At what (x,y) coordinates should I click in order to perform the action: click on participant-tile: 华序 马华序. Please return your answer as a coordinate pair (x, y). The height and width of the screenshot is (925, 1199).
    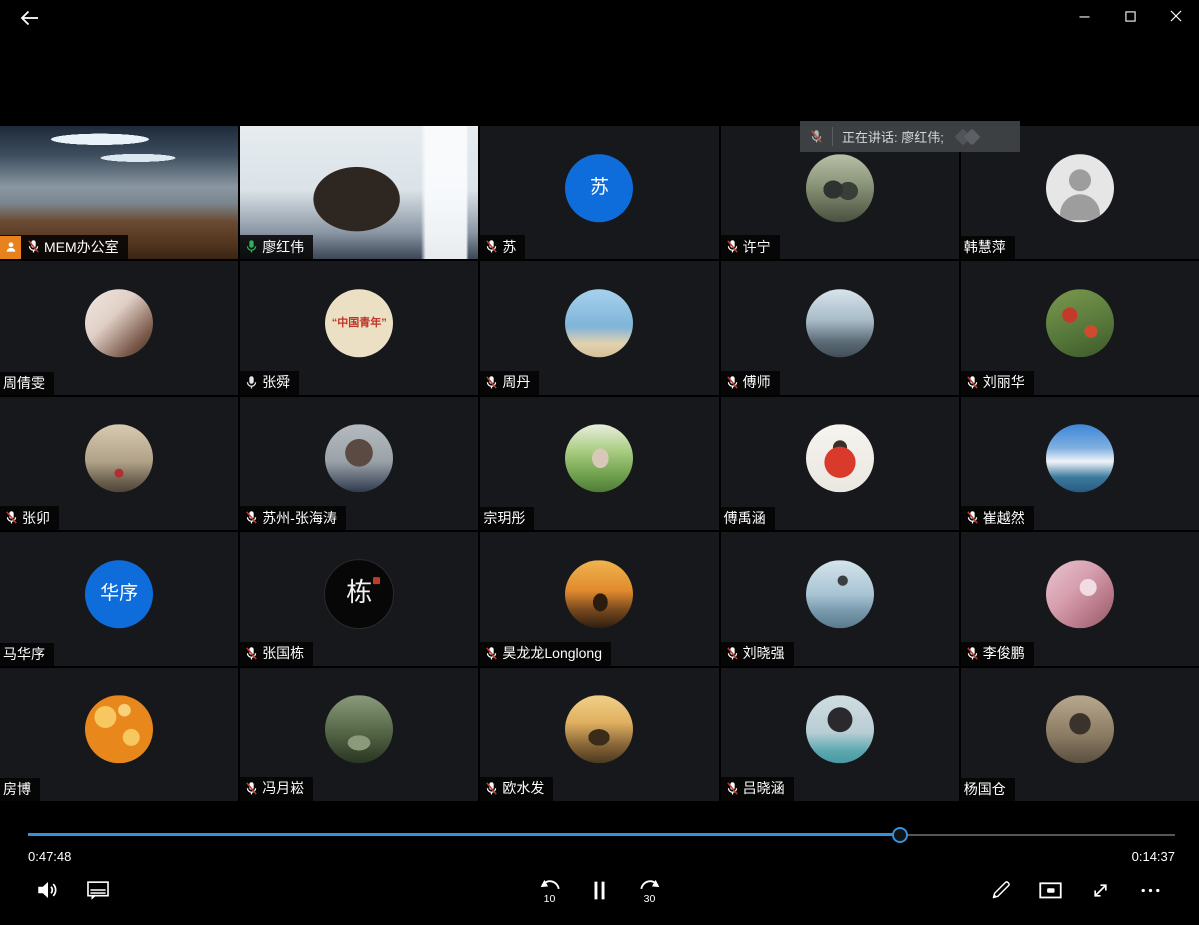
    Looking at the image, I should click on (119, 599).